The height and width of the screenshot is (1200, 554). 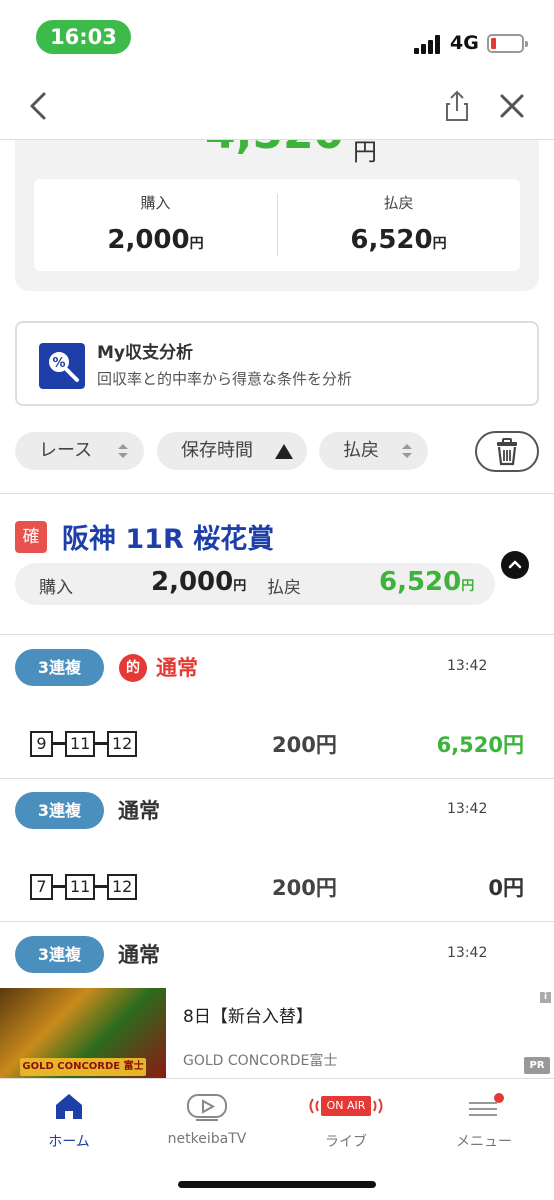 What do you see at coordinates (277, 1184) in the screenshot?
I see `home-indicator` at bounding box center [277, 1184].